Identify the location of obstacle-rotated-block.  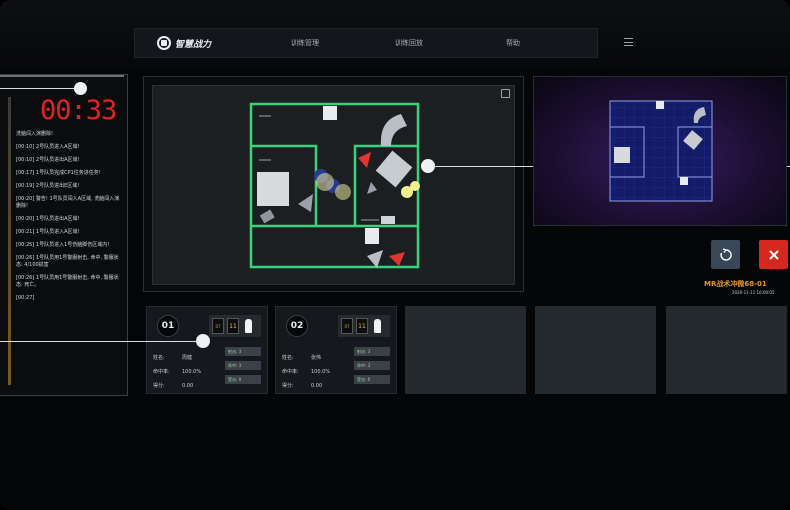
(394, 169).